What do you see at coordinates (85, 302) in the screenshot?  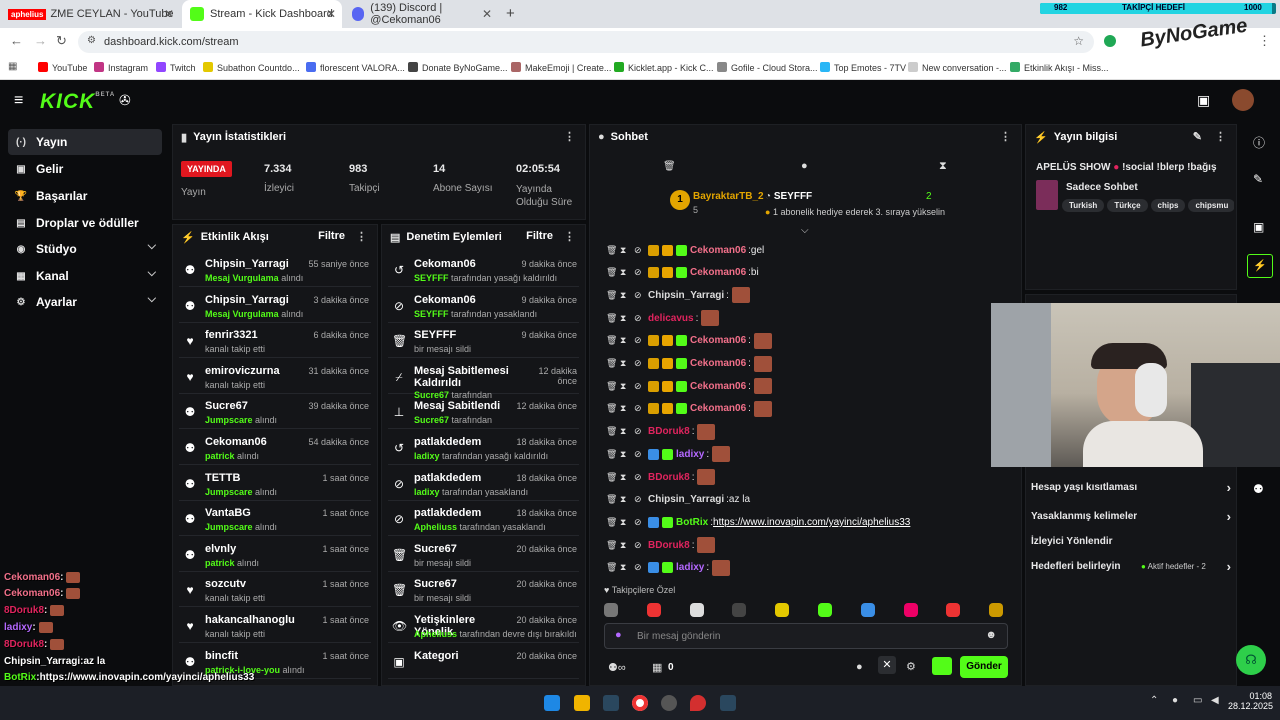 I see `sidebar-item-ayarlar: ⚙ Ayarlar ⌵` at bounding box center [85, 302].